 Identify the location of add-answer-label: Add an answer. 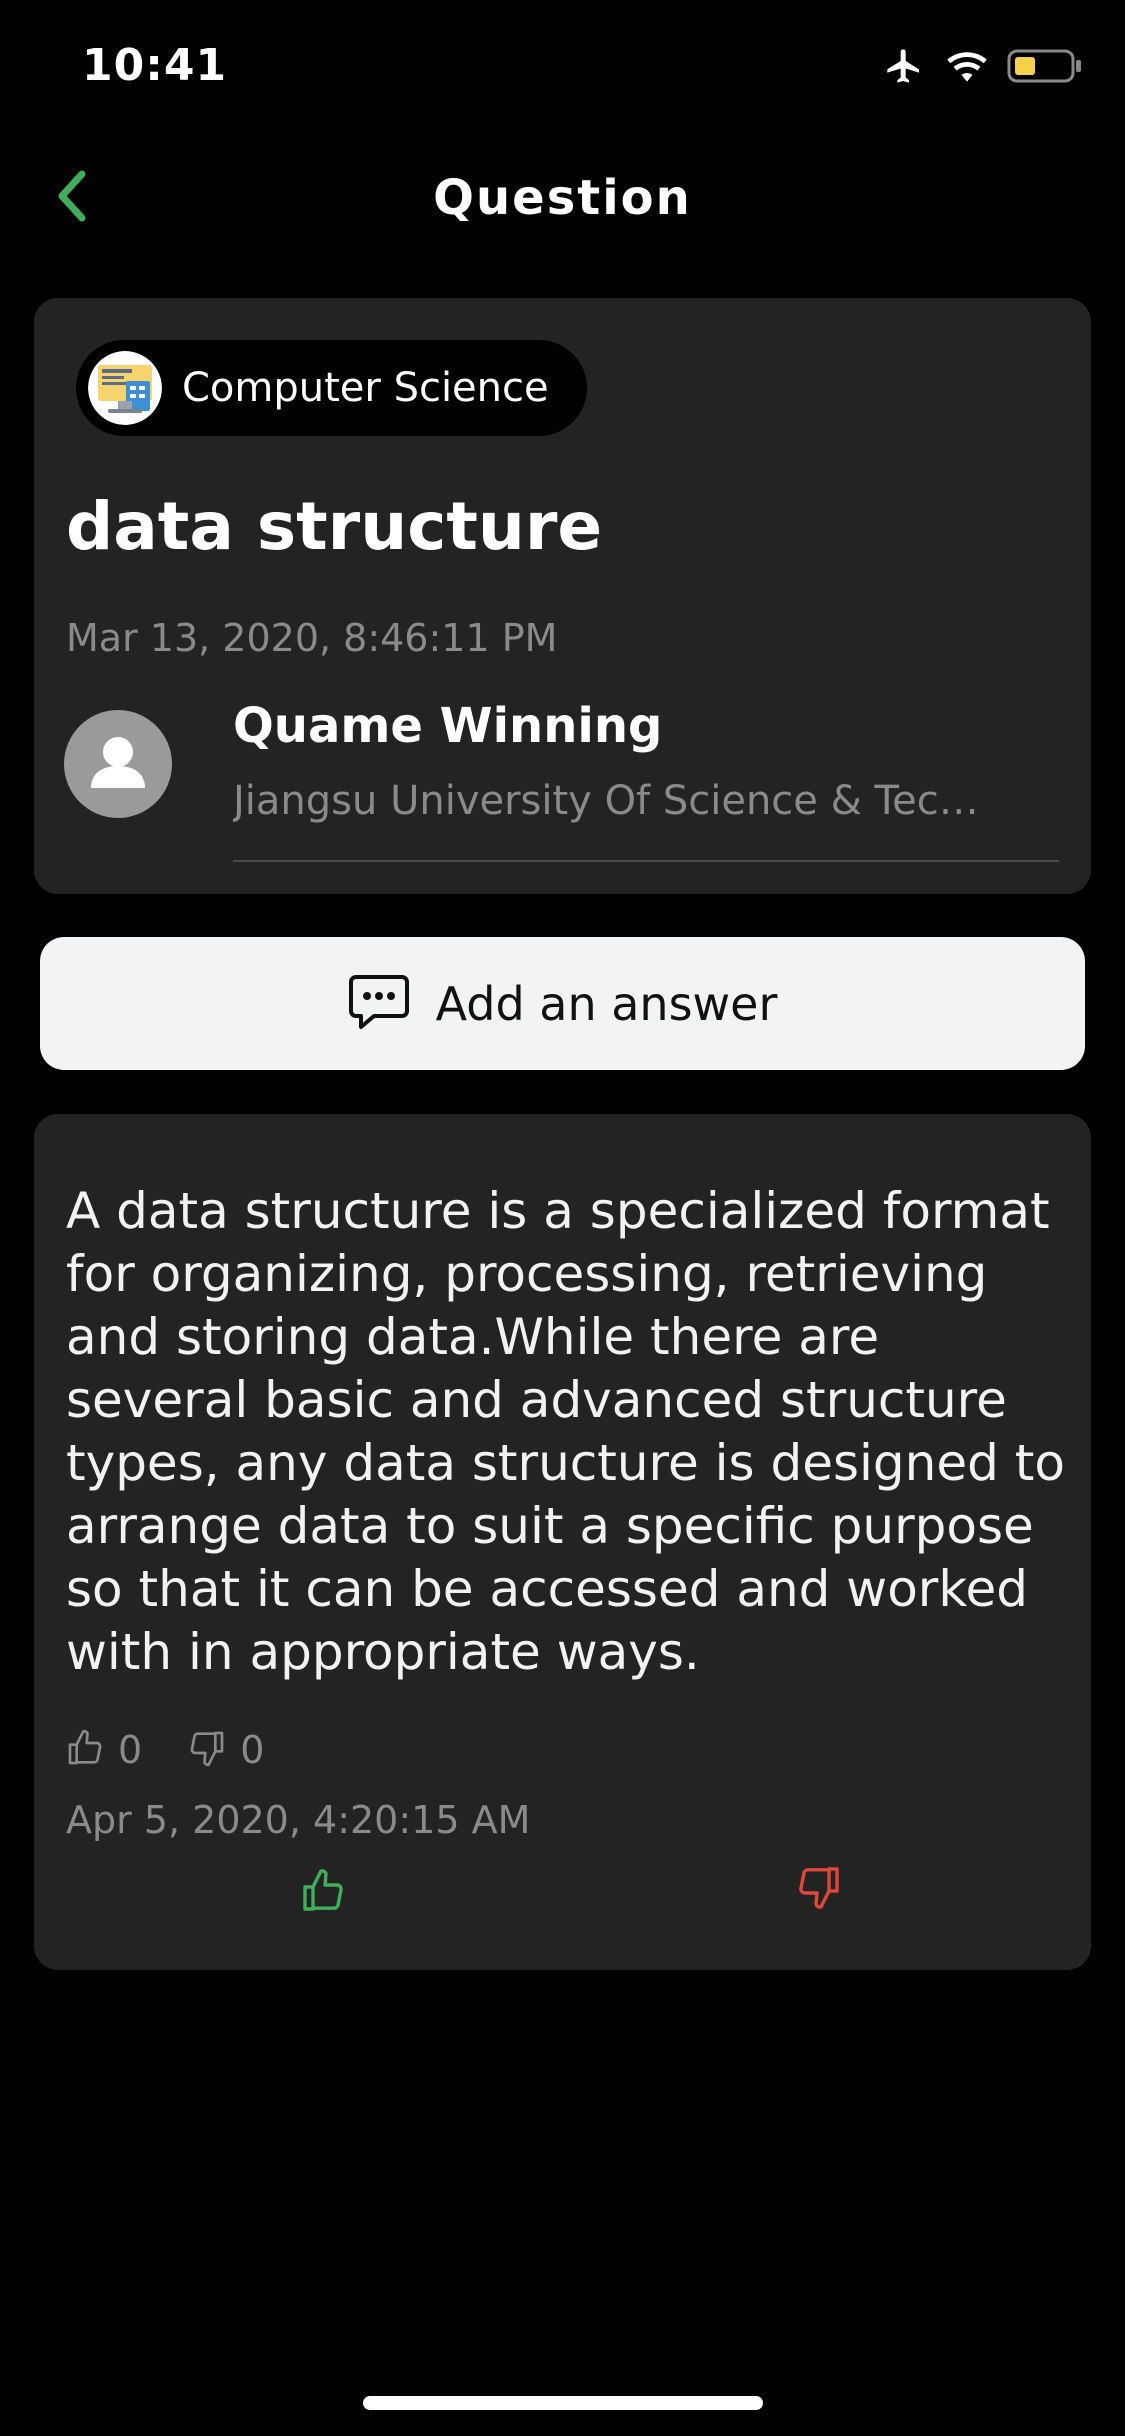
(606, 1003).